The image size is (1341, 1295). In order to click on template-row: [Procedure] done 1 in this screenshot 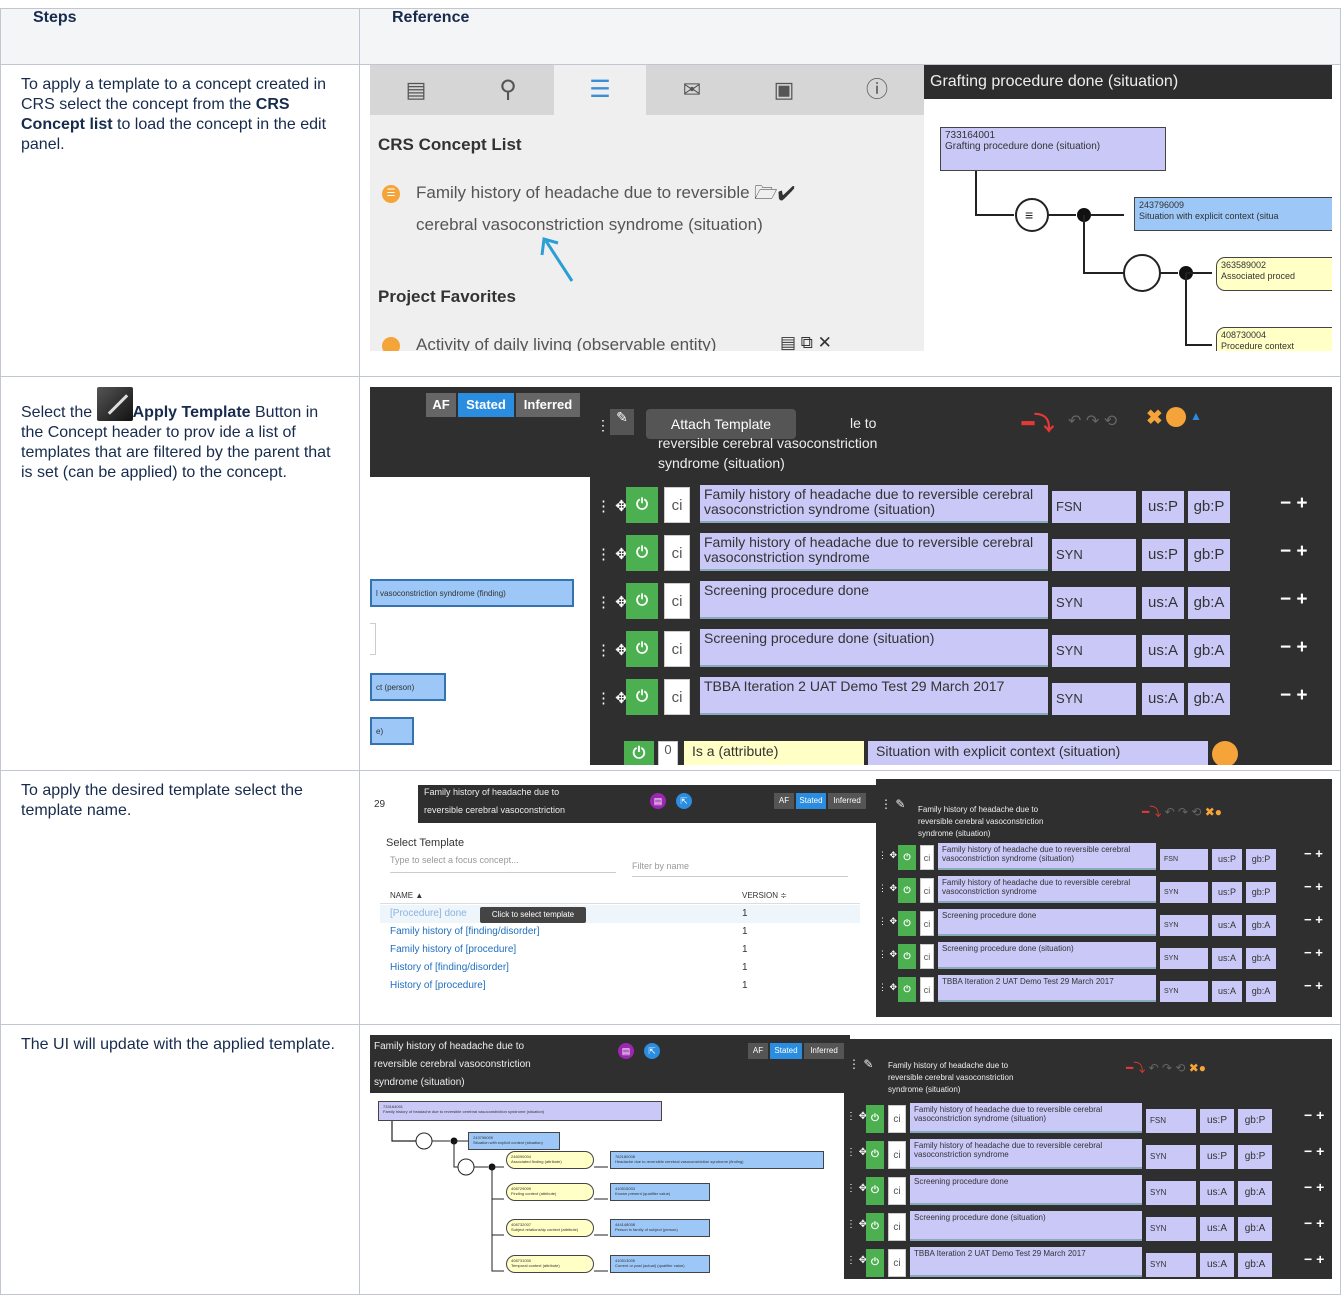, I will do `click(620, 914)`.